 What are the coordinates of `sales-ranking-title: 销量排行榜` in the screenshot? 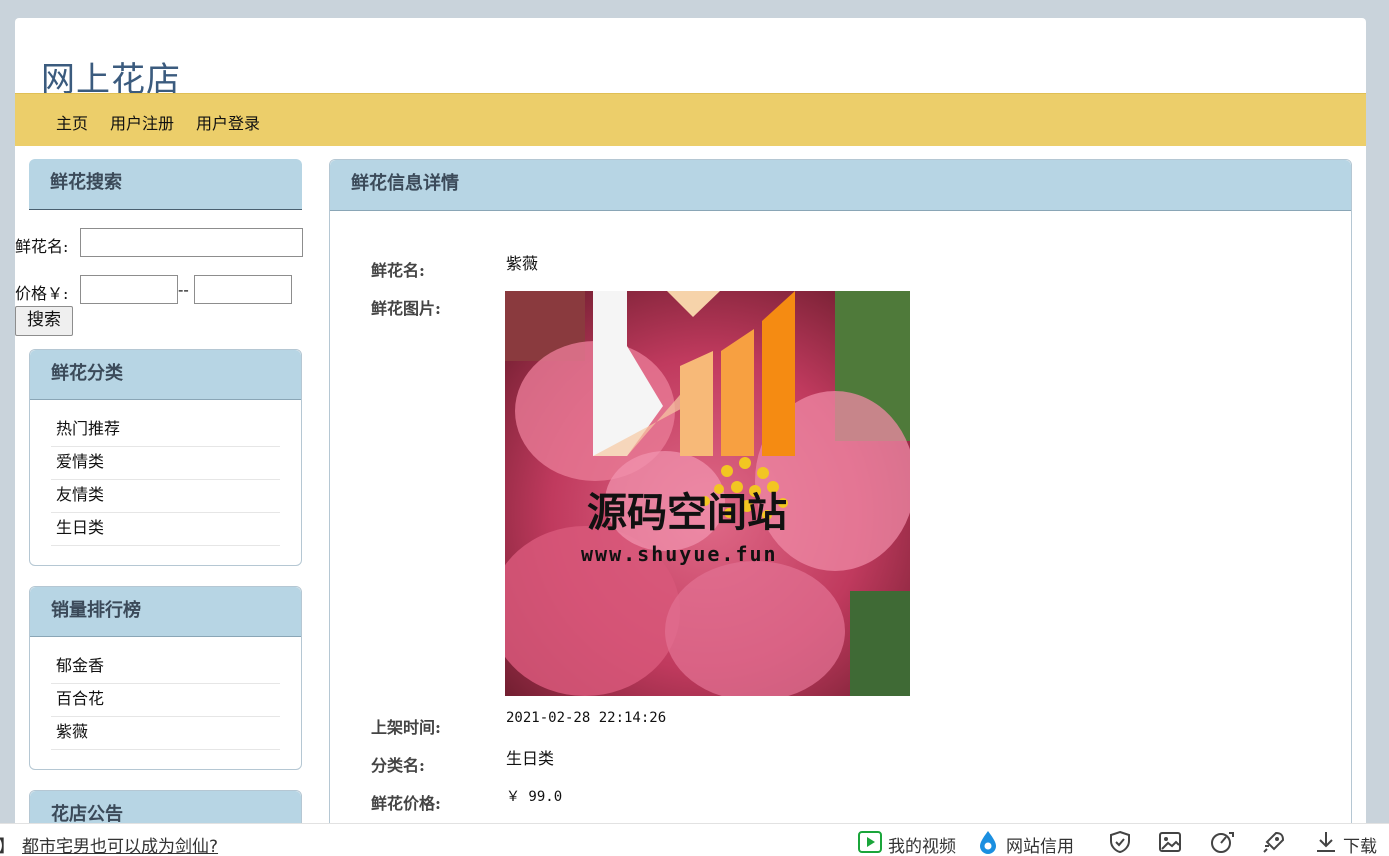 It's located at (165, 612).